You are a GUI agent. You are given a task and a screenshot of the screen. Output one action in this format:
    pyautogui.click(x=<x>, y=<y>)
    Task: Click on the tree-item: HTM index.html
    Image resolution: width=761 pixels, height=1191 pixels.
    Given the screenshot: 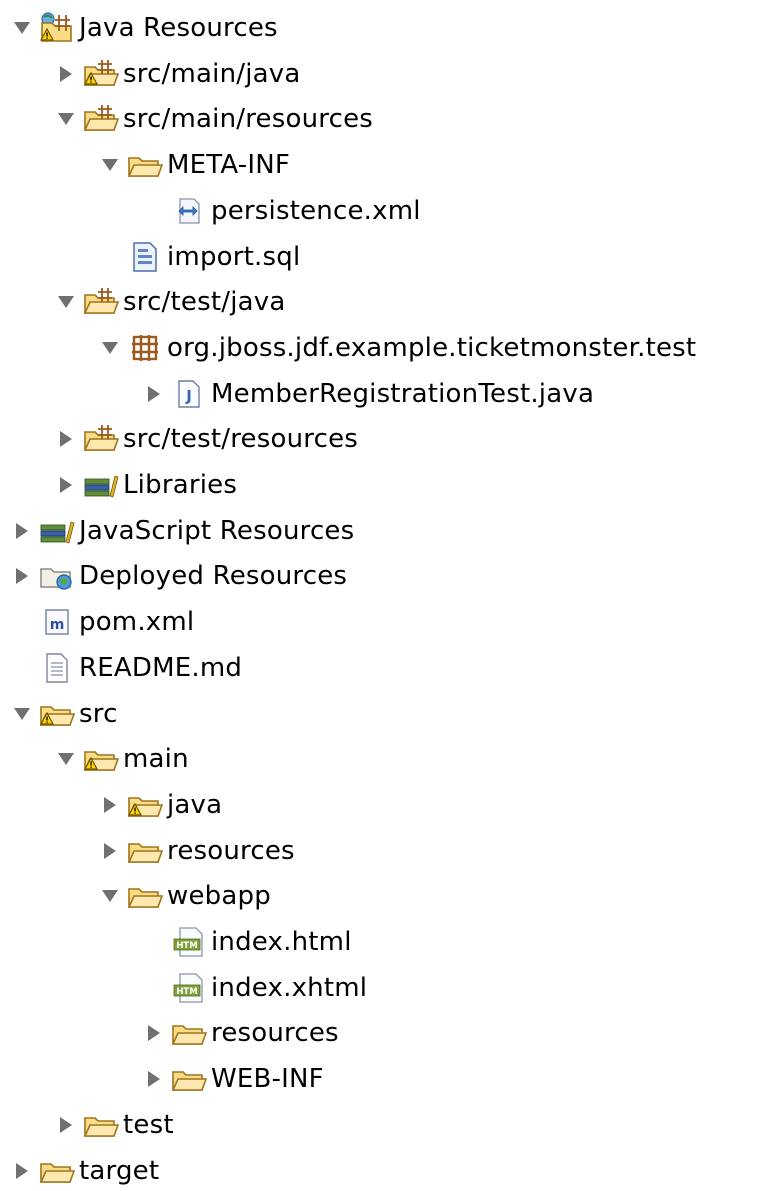 What is the action you would take?
    pyautogui.click(x=246, y=942)
    